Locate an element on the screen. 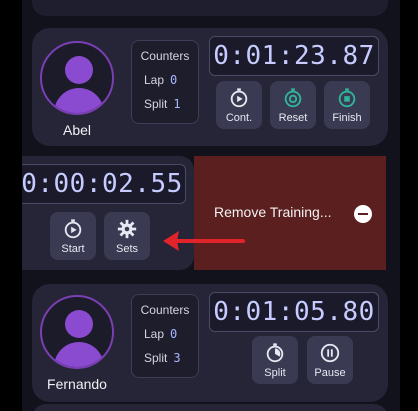 The width and height of the screenshot is (418, 411). next-card-edge is located at coordinates (210, 407).